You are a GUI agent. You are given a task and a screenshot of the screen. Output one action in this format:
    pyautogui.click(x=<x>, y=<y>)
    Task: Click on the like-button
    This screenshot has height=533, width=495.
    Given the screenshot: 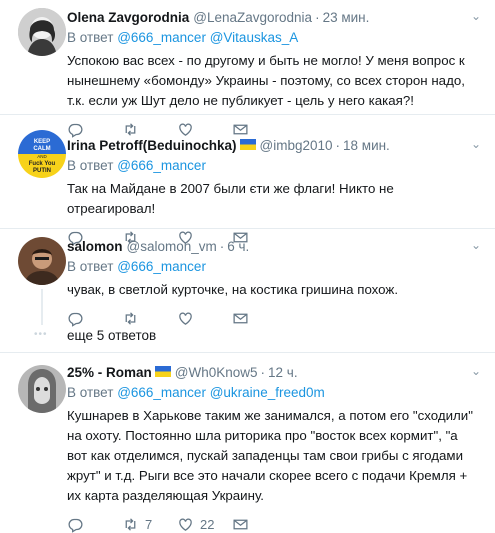 What is the action you would take?
    pyautogui.click(x=204, y=318)
    